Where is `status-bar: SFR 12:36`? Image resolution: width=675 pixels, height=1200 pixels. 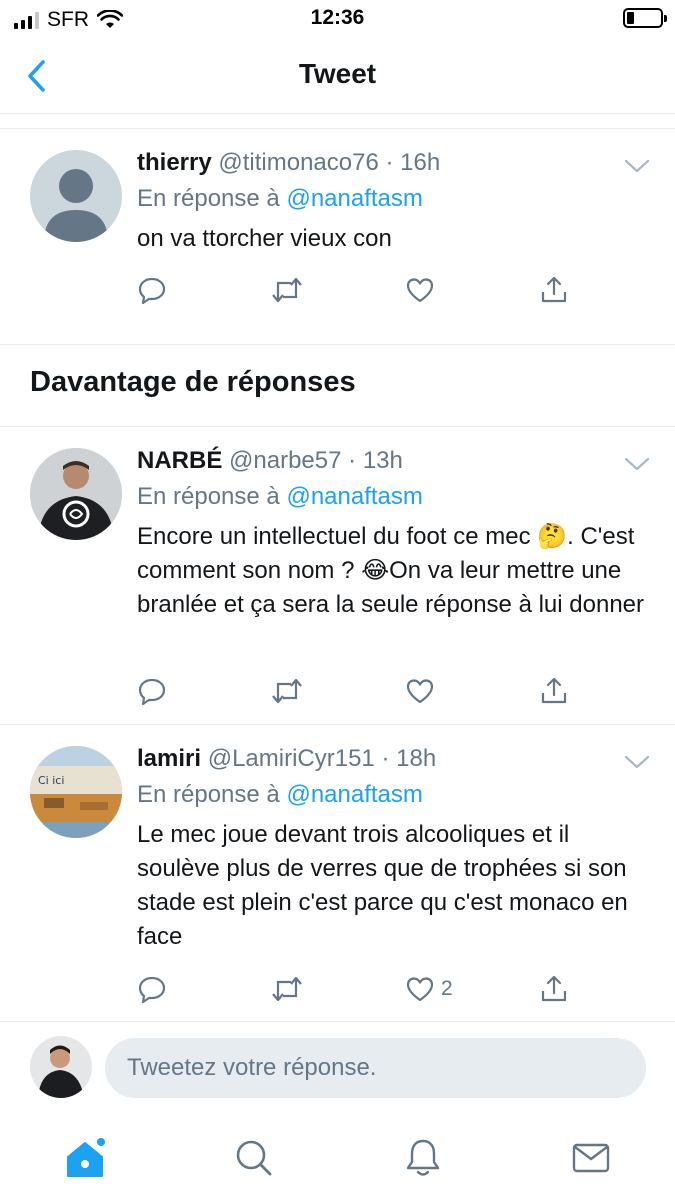
status-bar: SFR 12:36 is located at coordinates (337, 19).